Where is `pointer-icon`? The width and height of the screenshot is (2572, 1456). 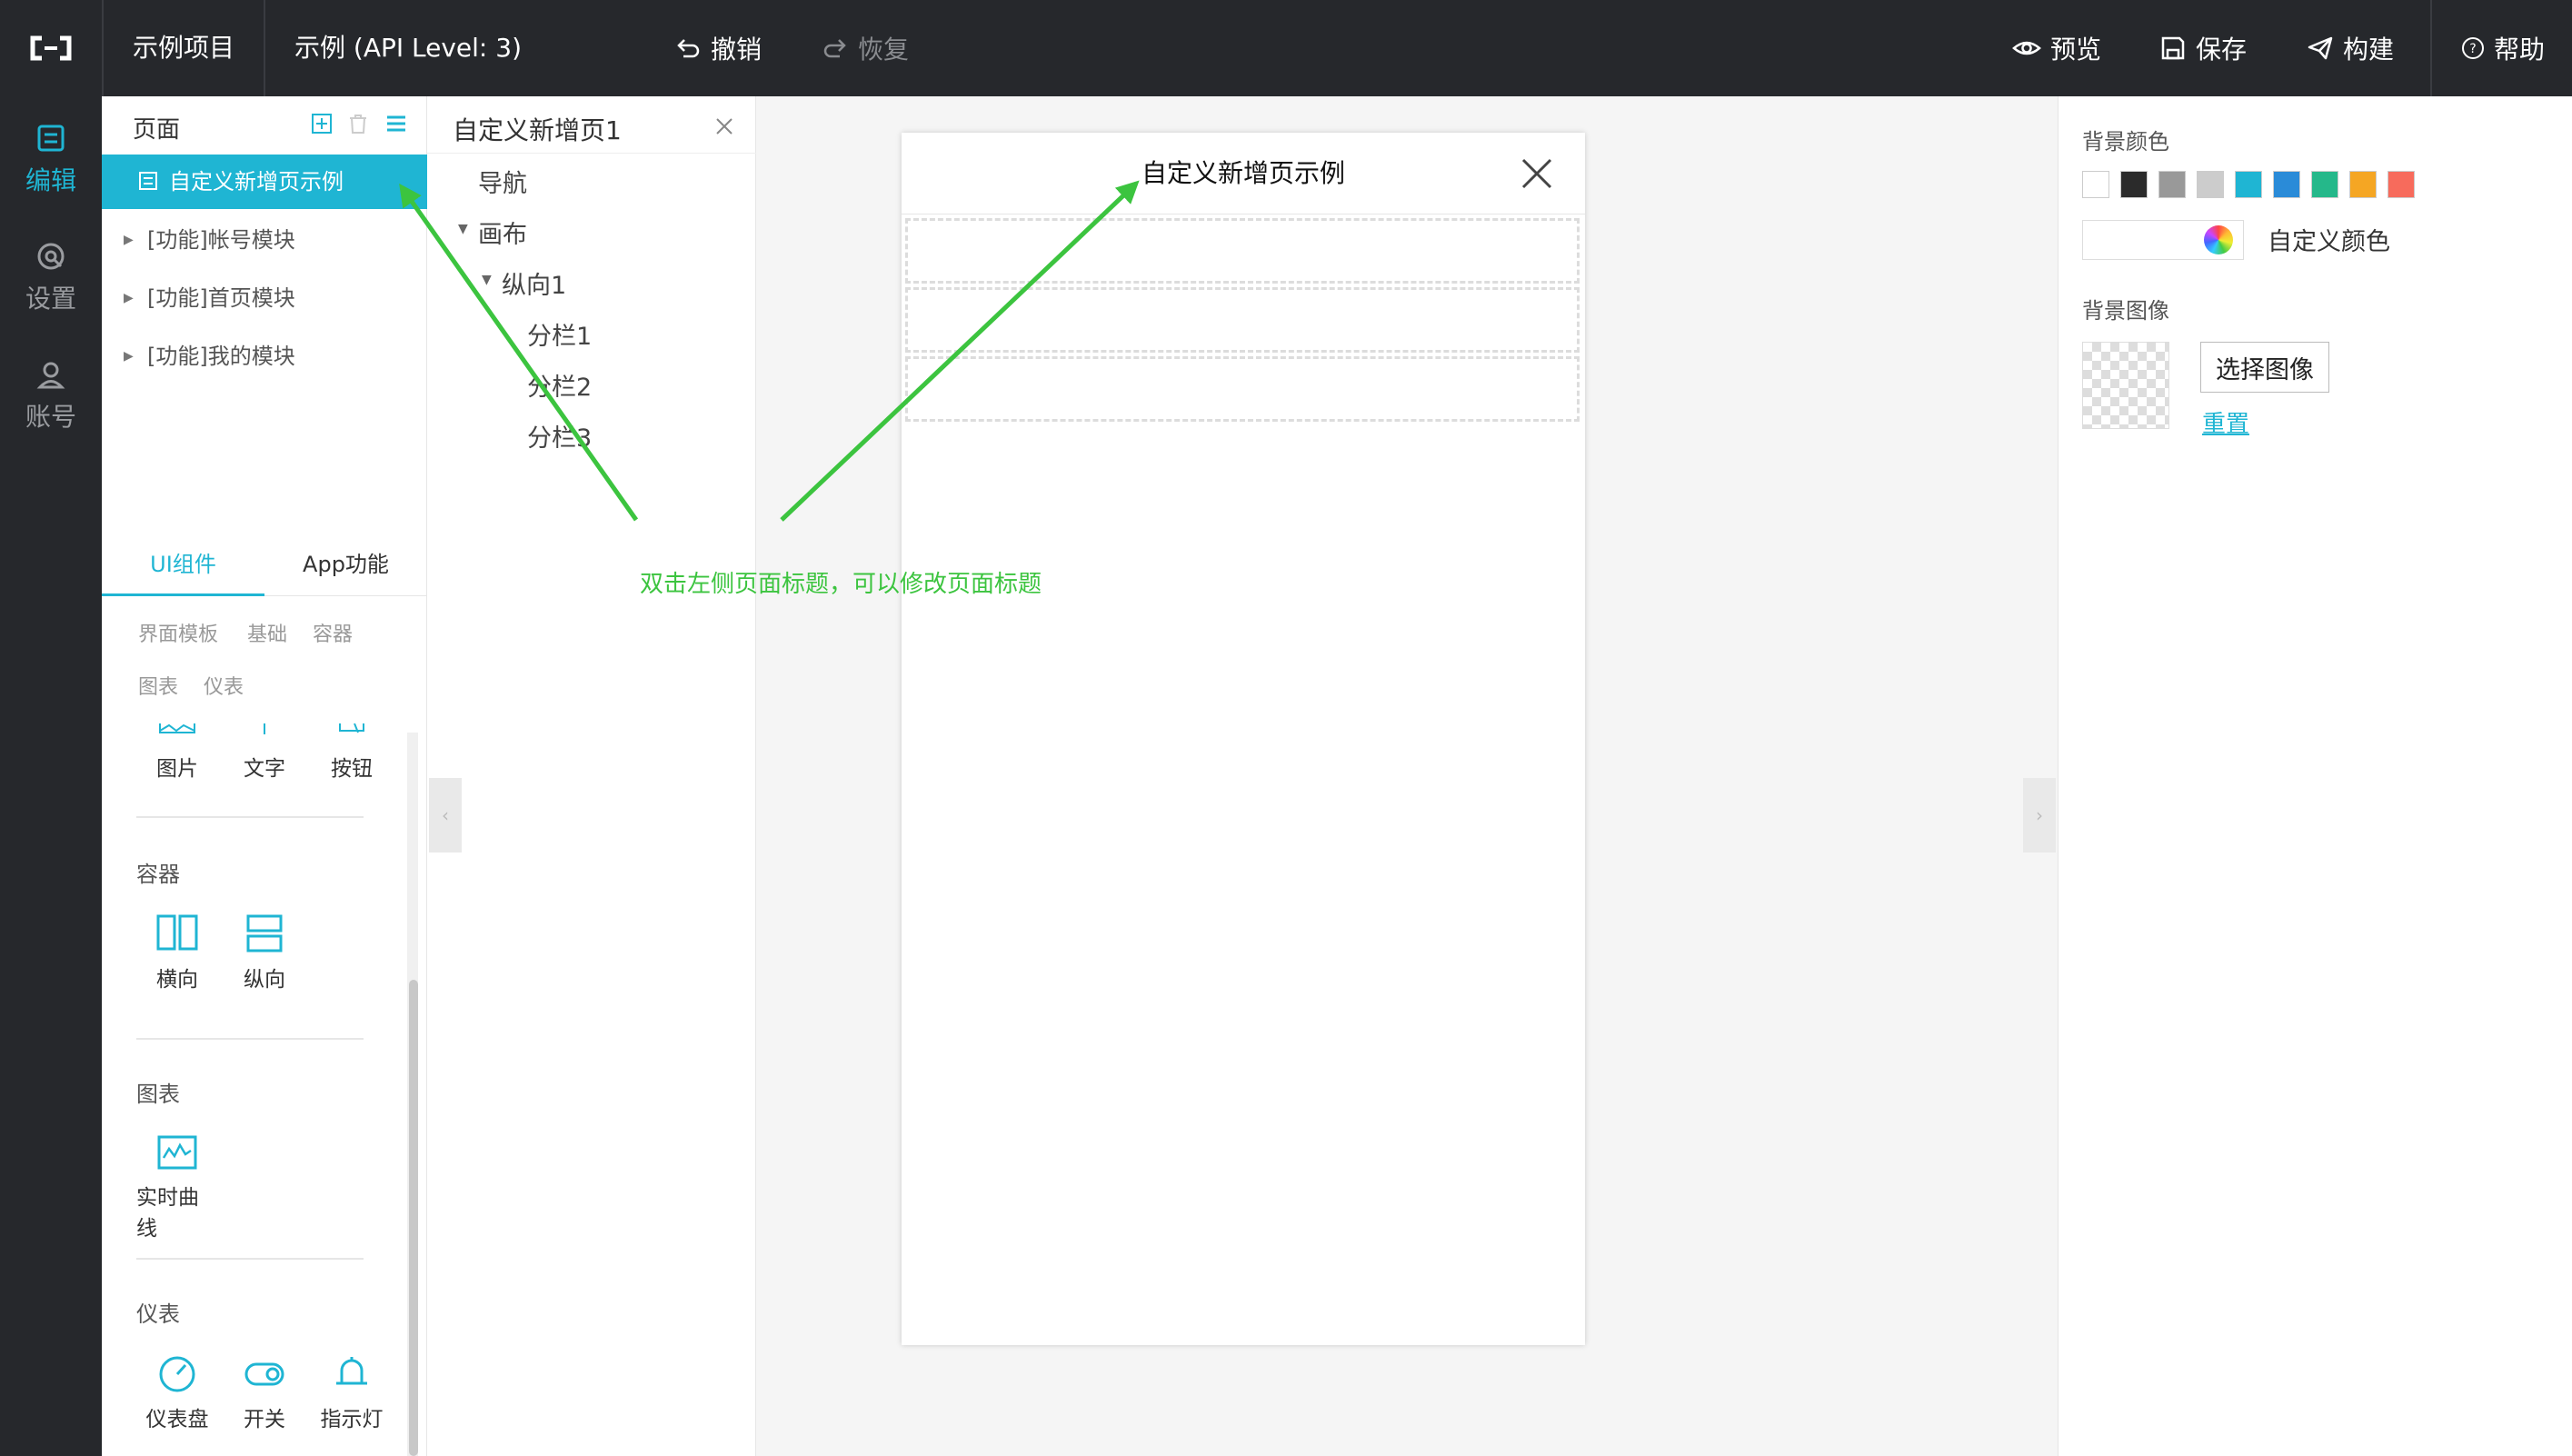 pointer-icon is located at coordinates (351, 728).